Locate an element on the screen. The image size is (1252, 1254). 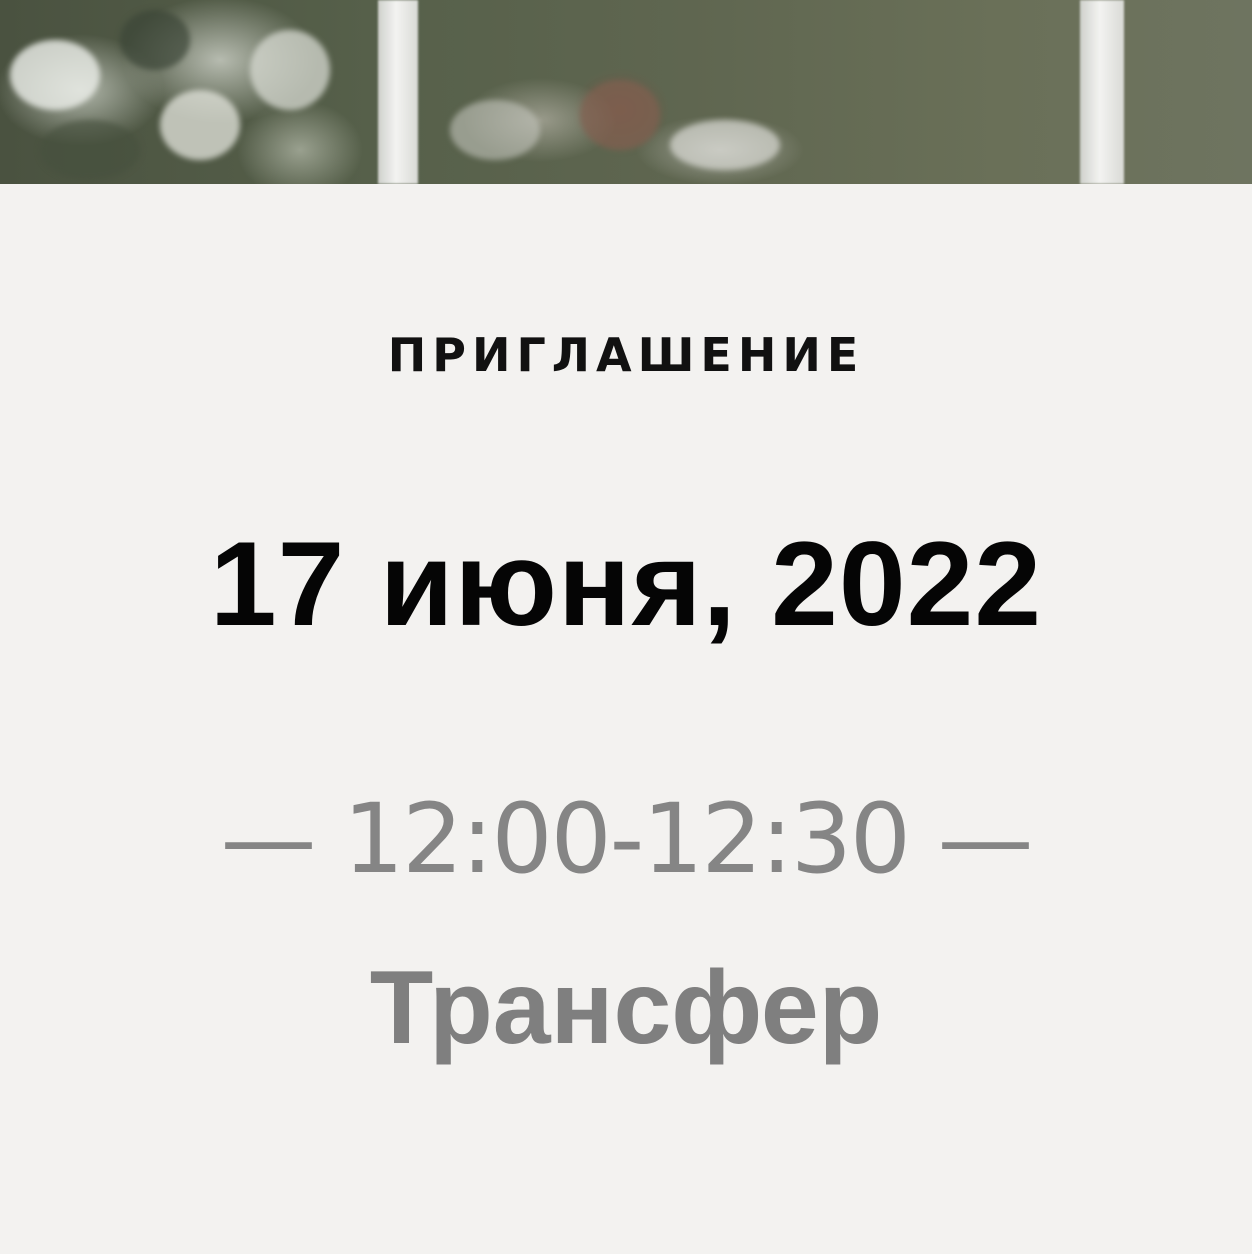
event-title: Трансфер is located at coordinates (626, 1008).